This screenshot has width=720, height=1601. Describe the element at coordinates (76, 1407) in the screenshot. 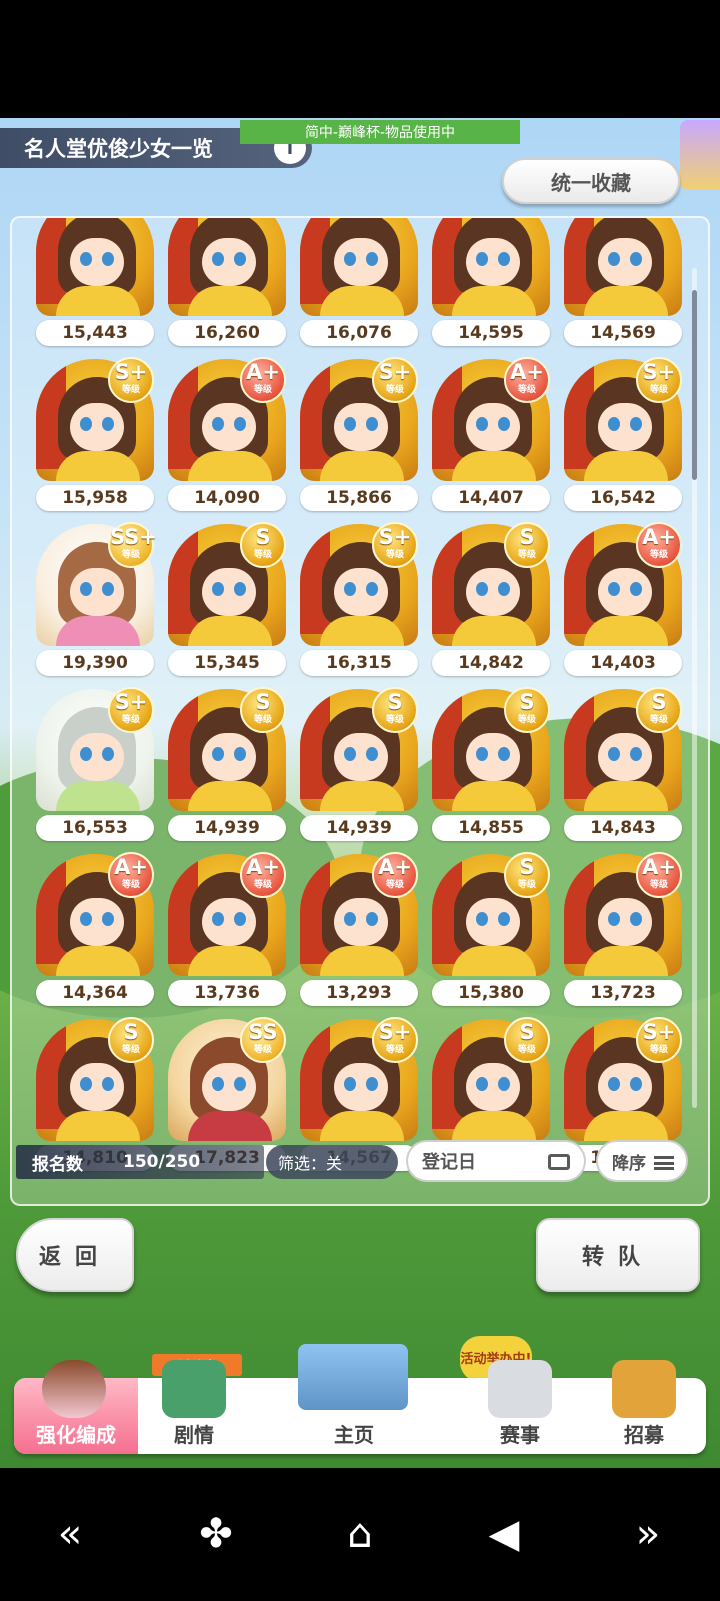

I see `tab-enhance: 强化编成` at that location.